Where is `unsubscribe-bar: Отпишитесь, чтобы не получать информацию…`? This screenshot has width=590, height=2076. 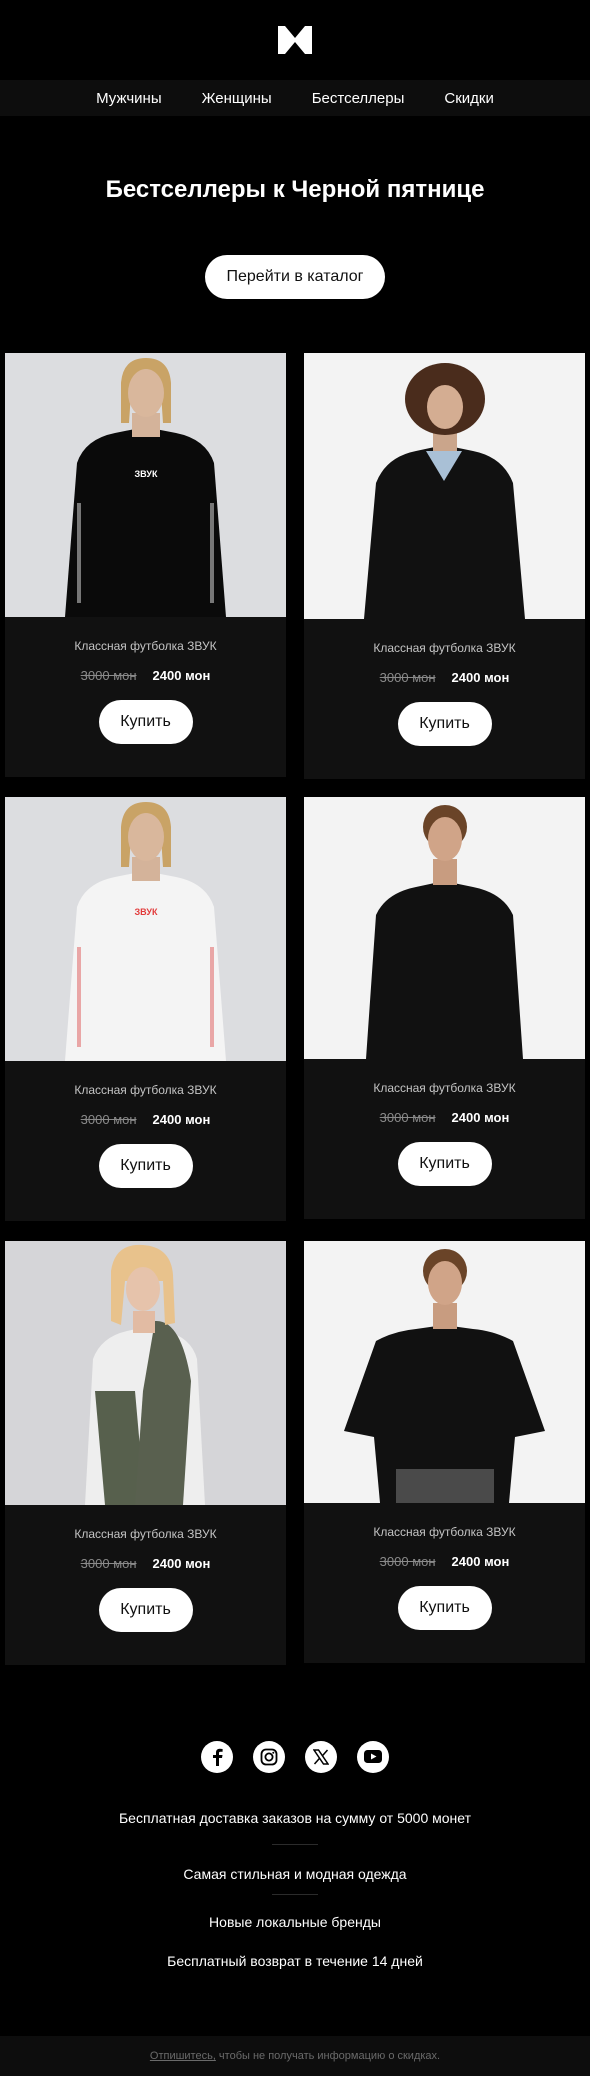
unsubscribe-bar: Отпишитесь, чтобы не получать информацию… is located at coordinates (295, 2056).